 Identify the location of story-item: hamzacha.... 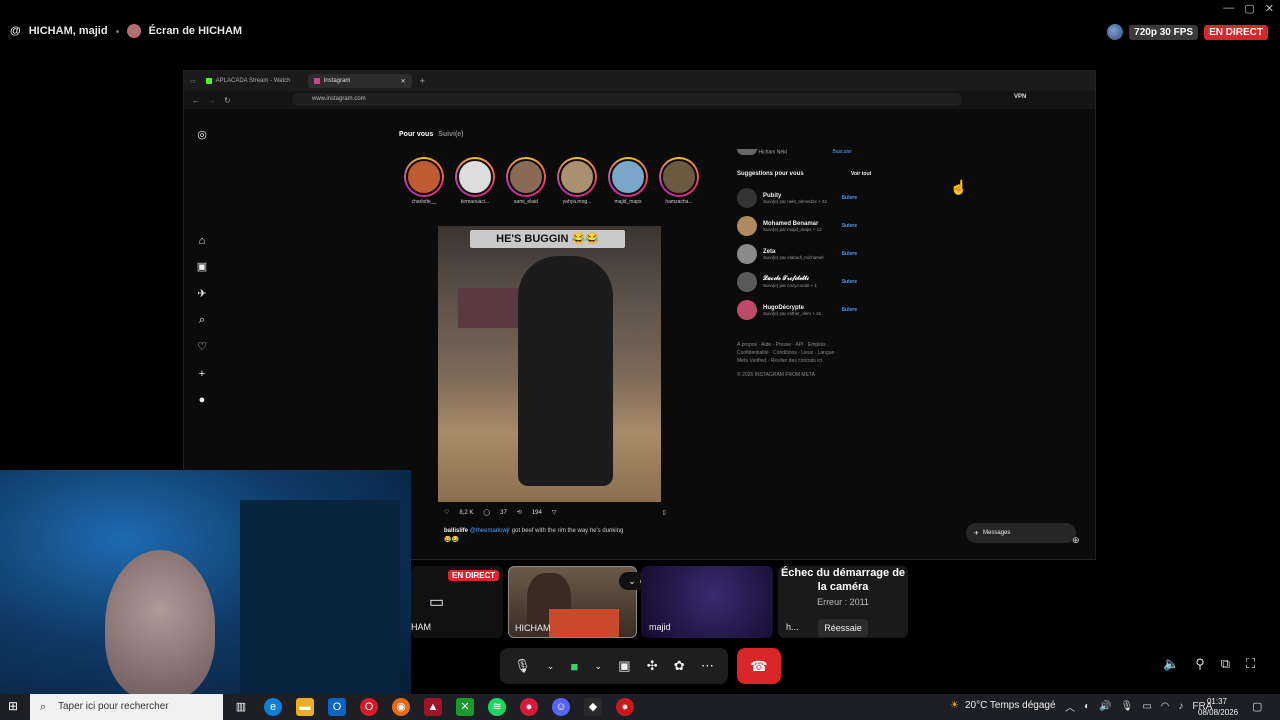
(679, 181).